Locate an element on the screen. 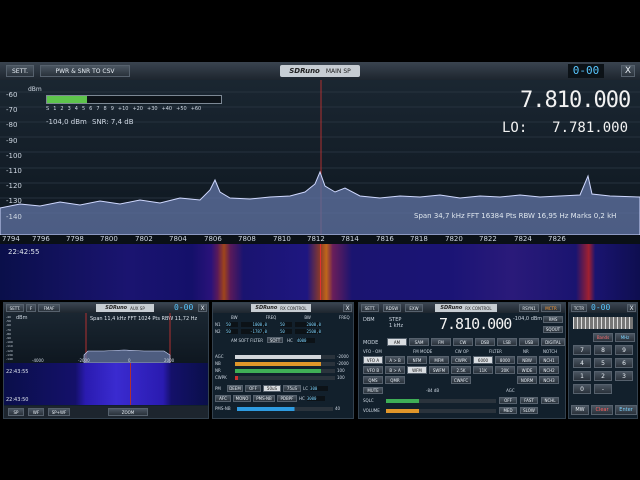 The width and height of the screenshot is (640, 480). aux-zoom-button: ZOOM is located at coordinates (128, 412).